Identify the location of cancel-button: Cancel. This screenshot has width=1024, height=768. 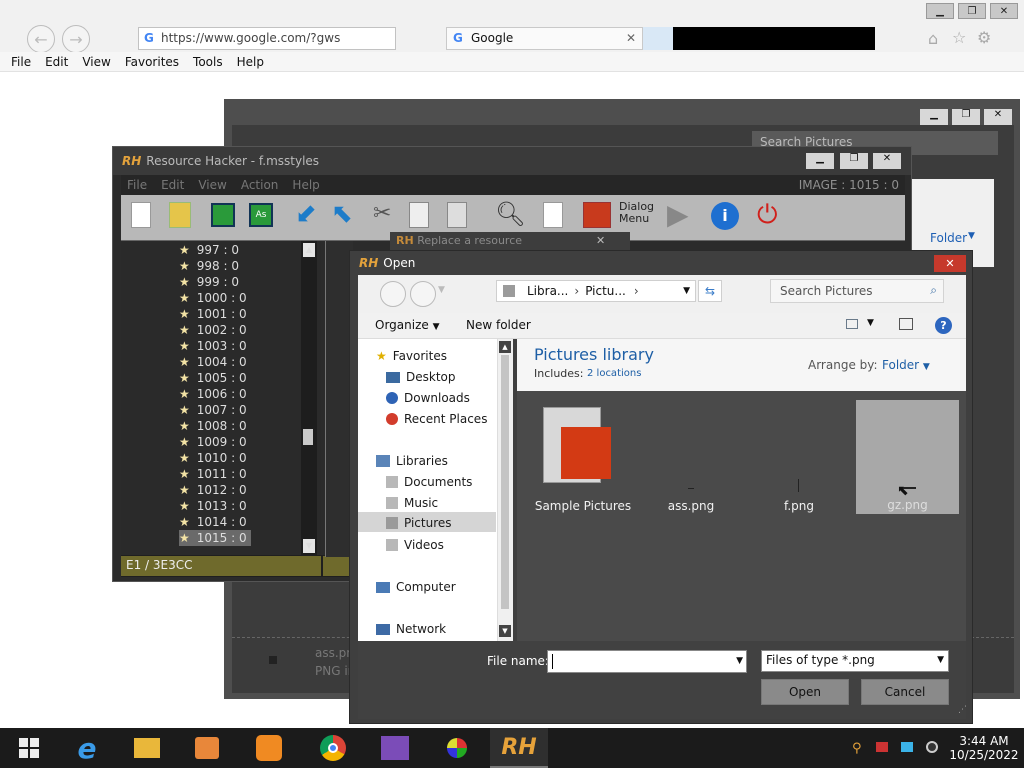
(905, 692).